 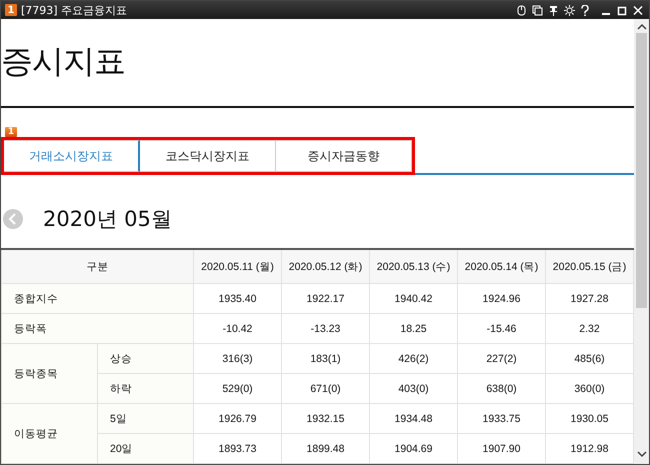 What do you see at coordinates (72, 156) in the screenshot?
I see `tab: 거래소시장지표` at bounding box center [72, 156].